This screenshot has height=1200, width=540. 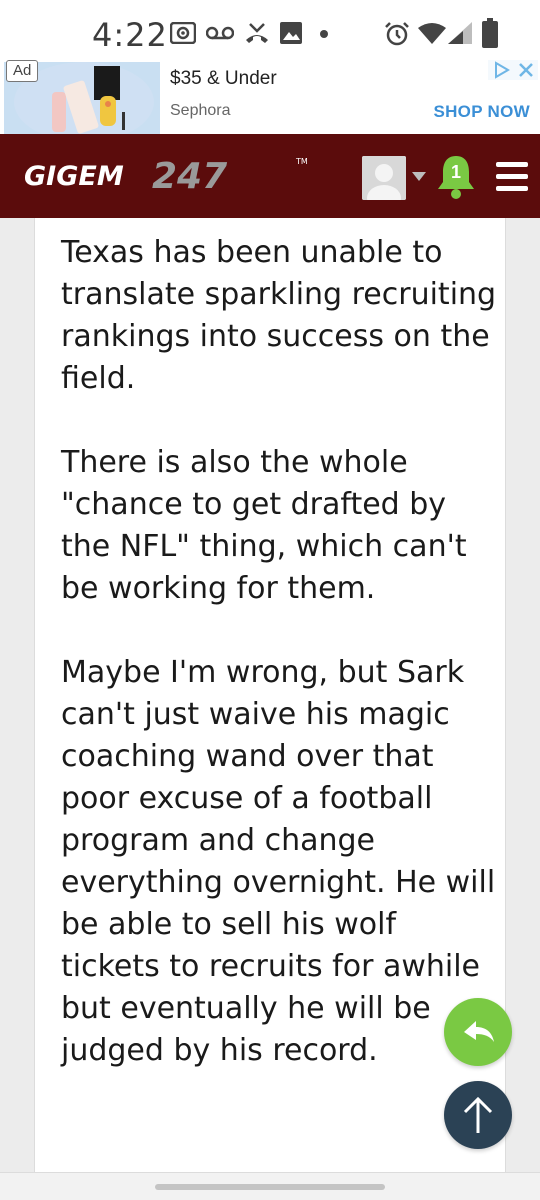 I want to click on alarm-icon, so click(x=397, y=34).